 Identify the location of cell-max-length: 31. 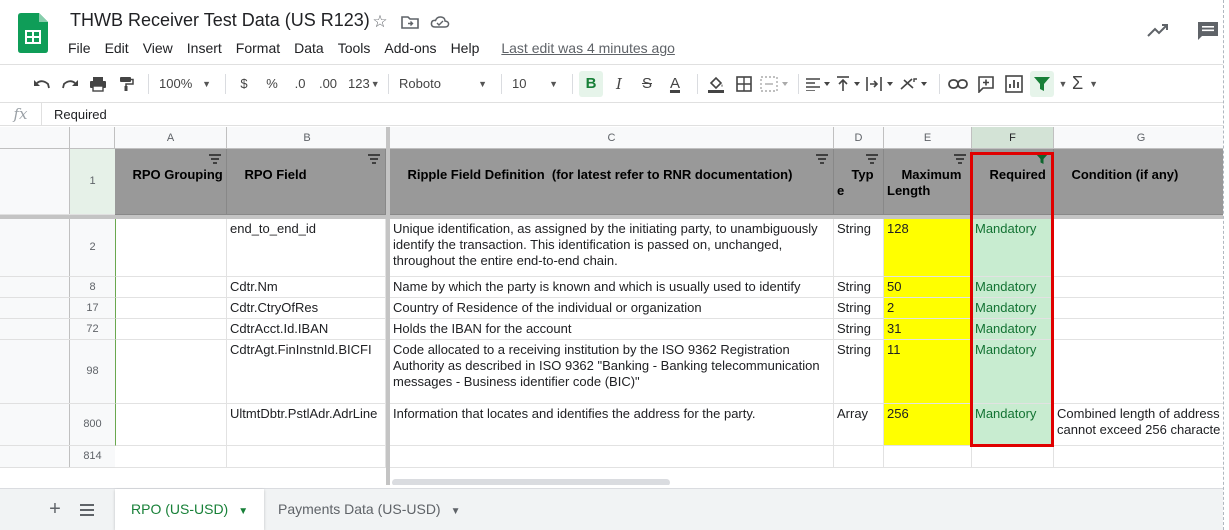
(928, 329).